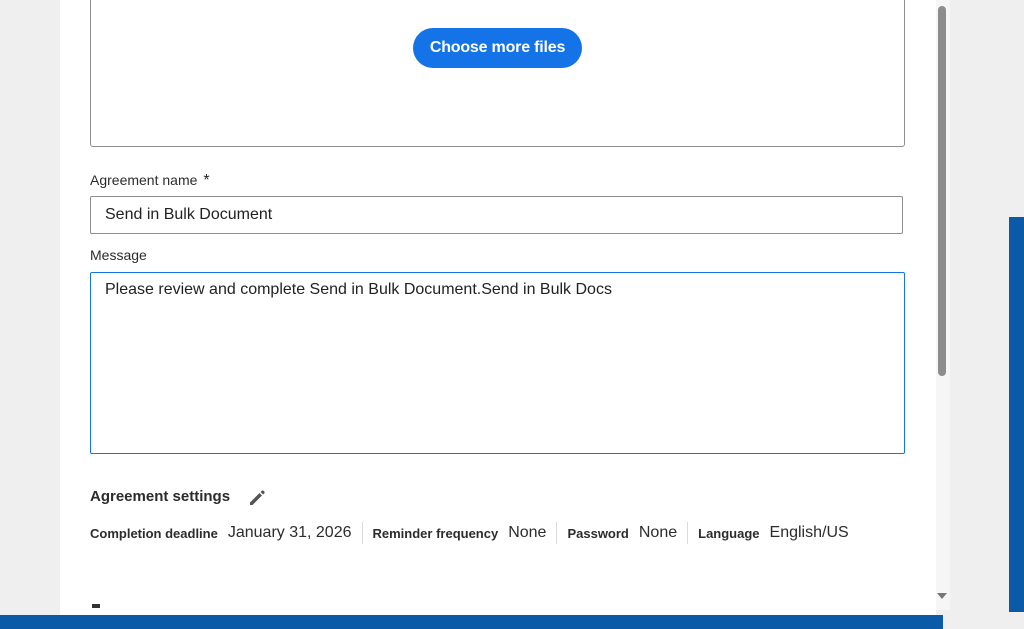  I want to click on agreement-name-value: Send in Bulk Document, so click(189, 214).